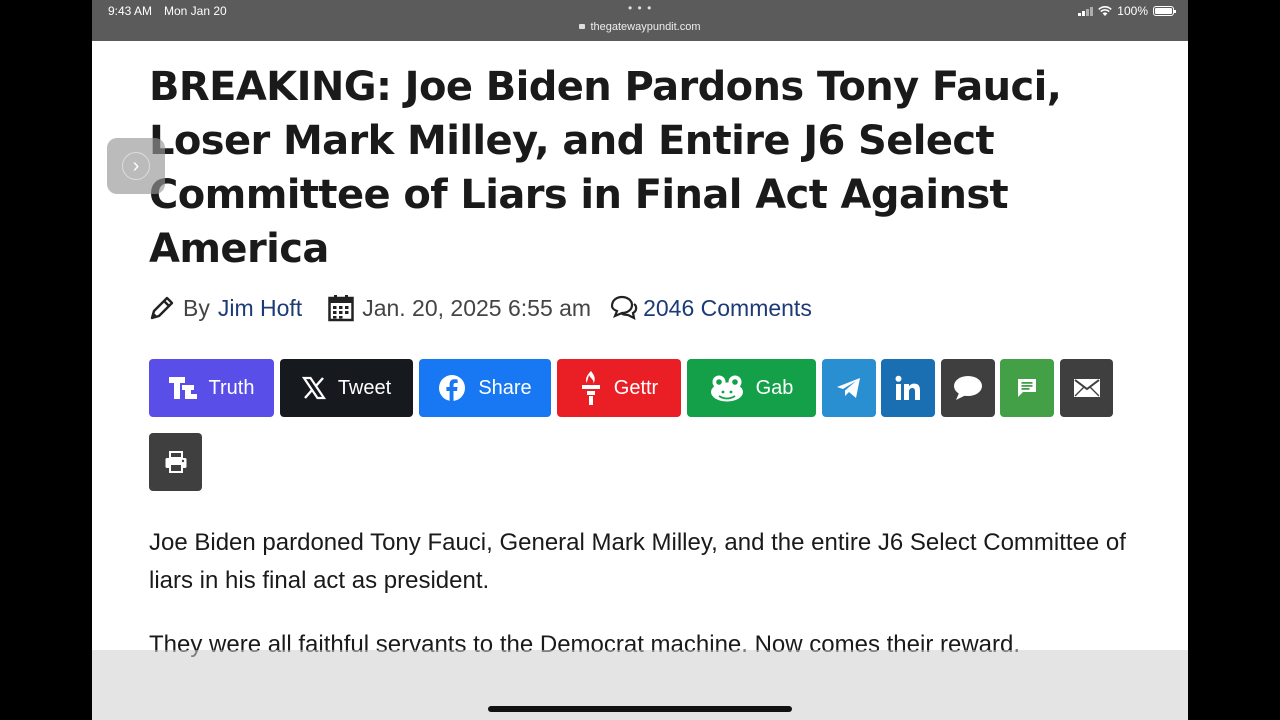 This screenshot has height=720, width=1280. I want to click on gettr-icon, so click(590, 388).